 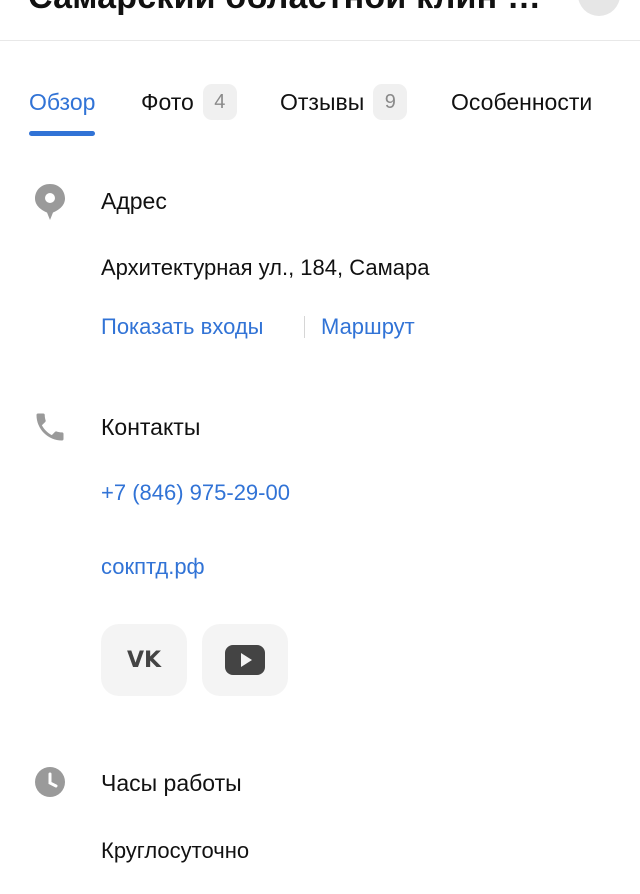 What do you see at coordinates (50, 202) in the screenshot?
I see `location-pin-icon` at bounding box center [50, 202].